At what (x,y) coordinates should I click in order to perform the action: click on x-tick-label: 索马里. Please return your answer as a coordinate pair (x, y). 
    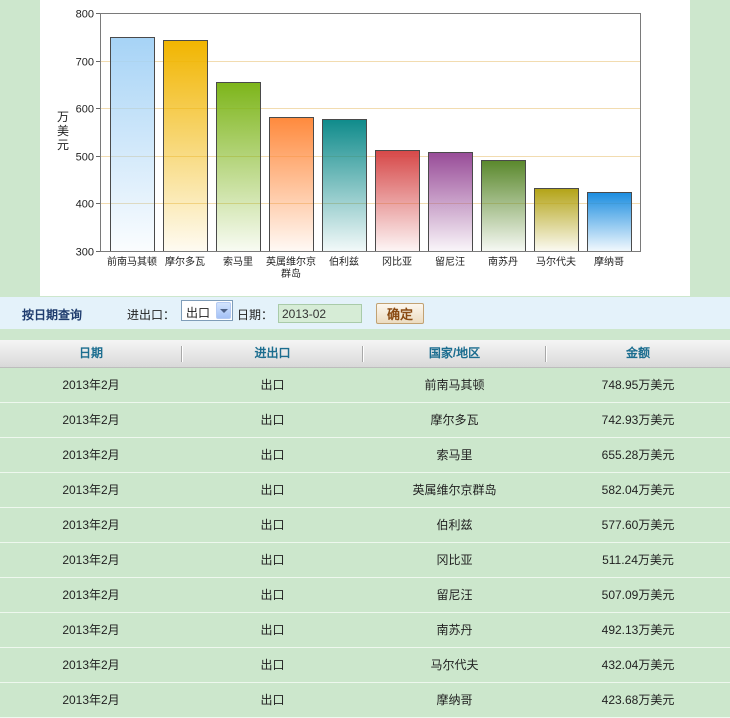
    Looking at the image, I should click on (238, 262).